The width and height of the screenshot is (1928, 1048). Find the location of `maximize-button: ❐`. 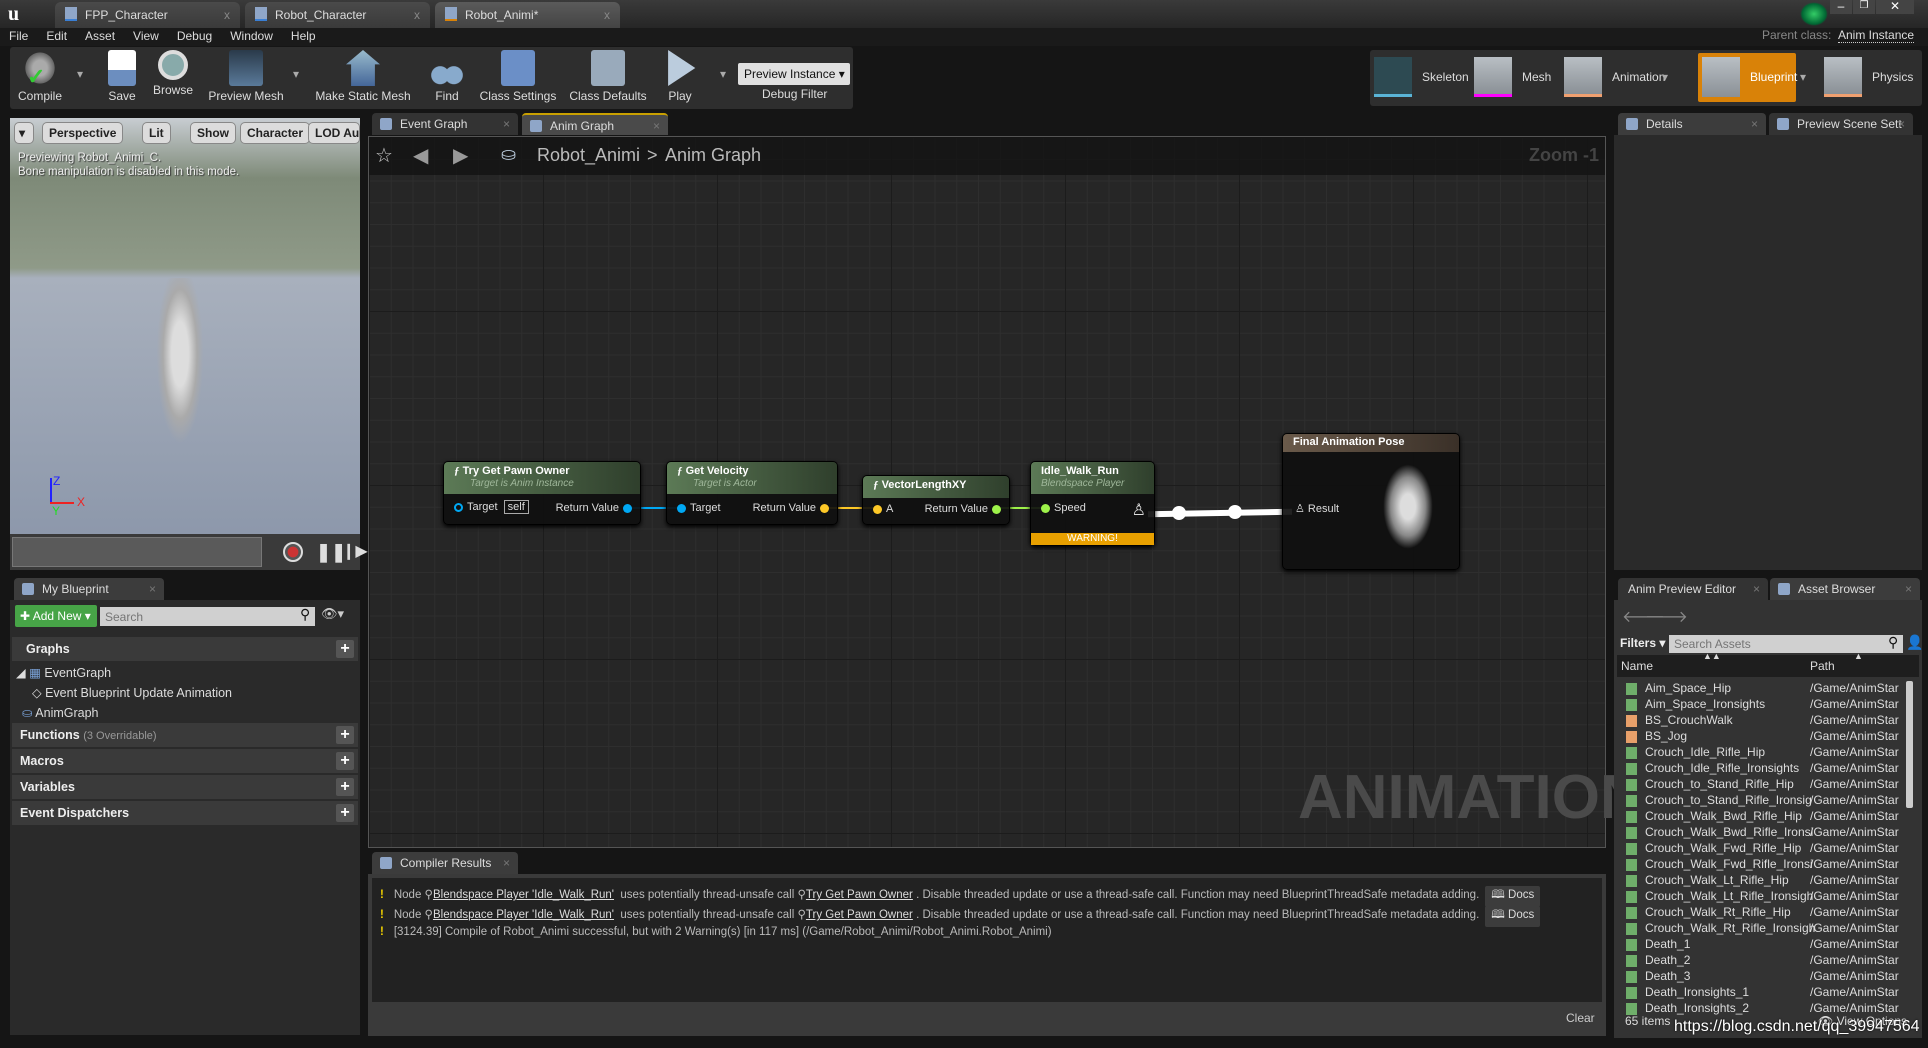

maximize-button: ❐ is located at coordinates (1864, 7).